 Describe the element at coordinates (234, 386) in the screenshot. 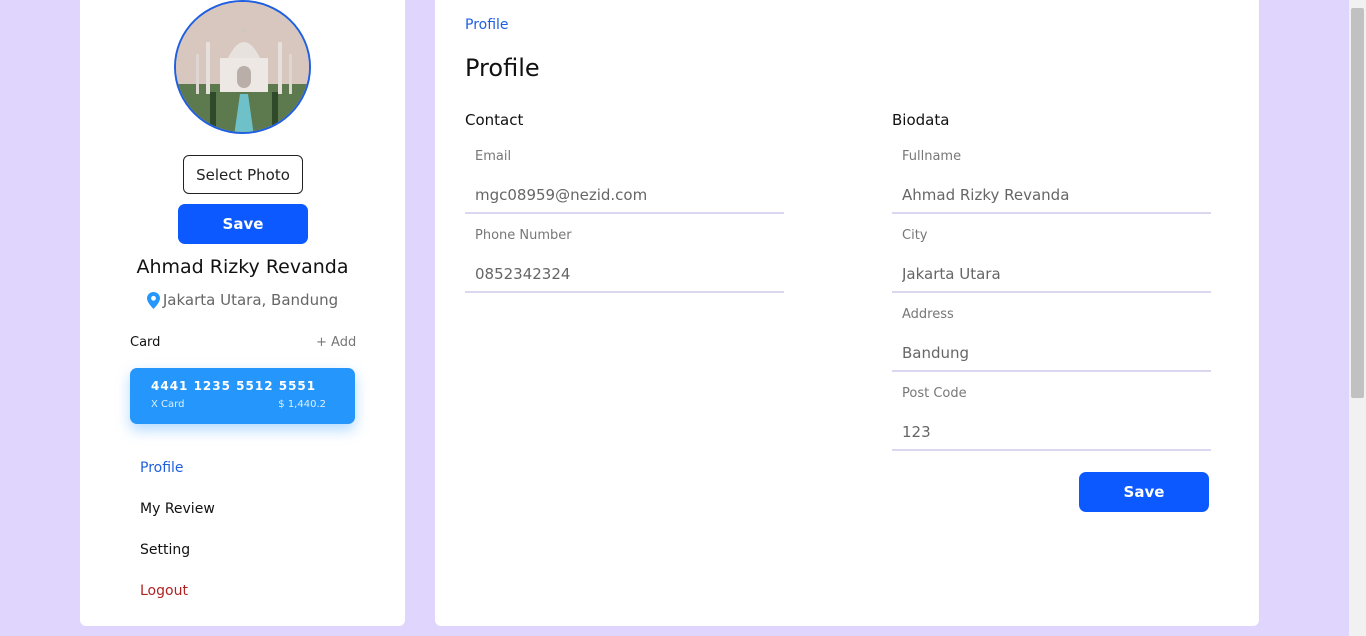

I see `card-number: 4441 1235 5512 5551` at that location.